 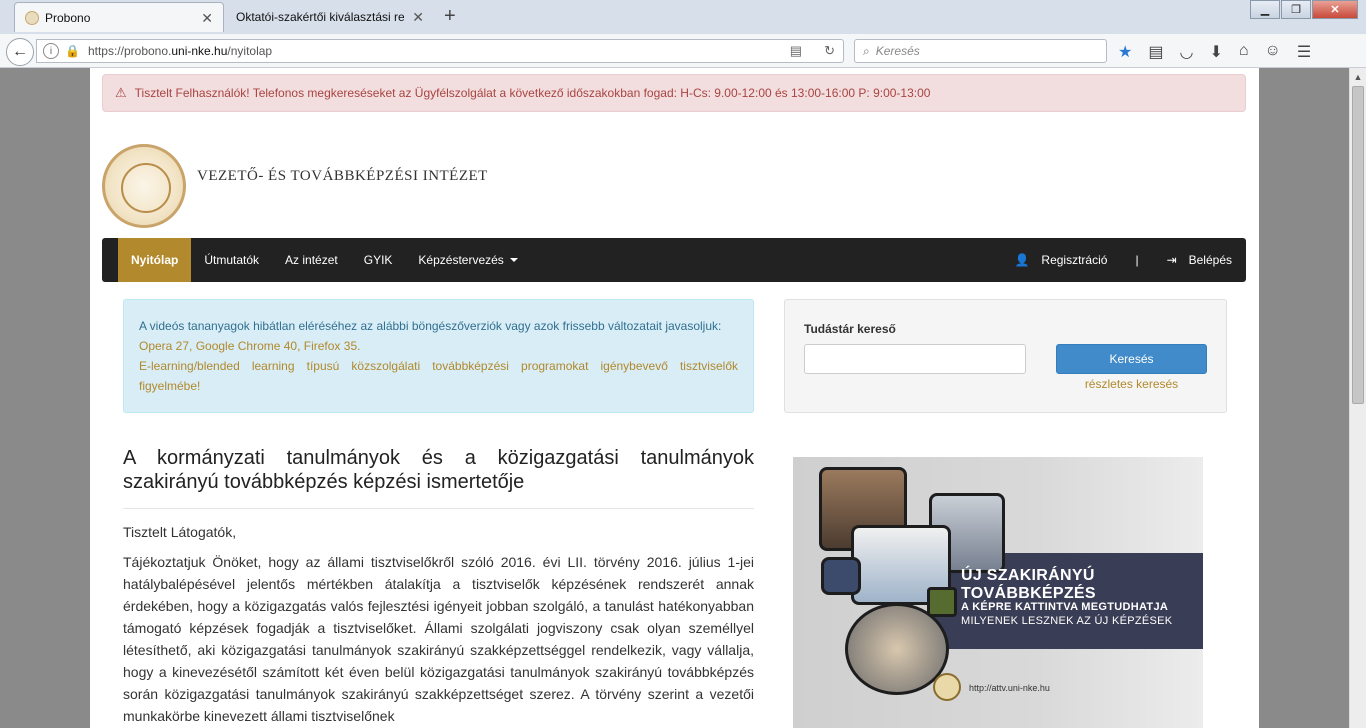 What do you see at coordinates (68, 17) in the screenshot?
I see `tab-title: Probono` at bounding box center [68, 17].